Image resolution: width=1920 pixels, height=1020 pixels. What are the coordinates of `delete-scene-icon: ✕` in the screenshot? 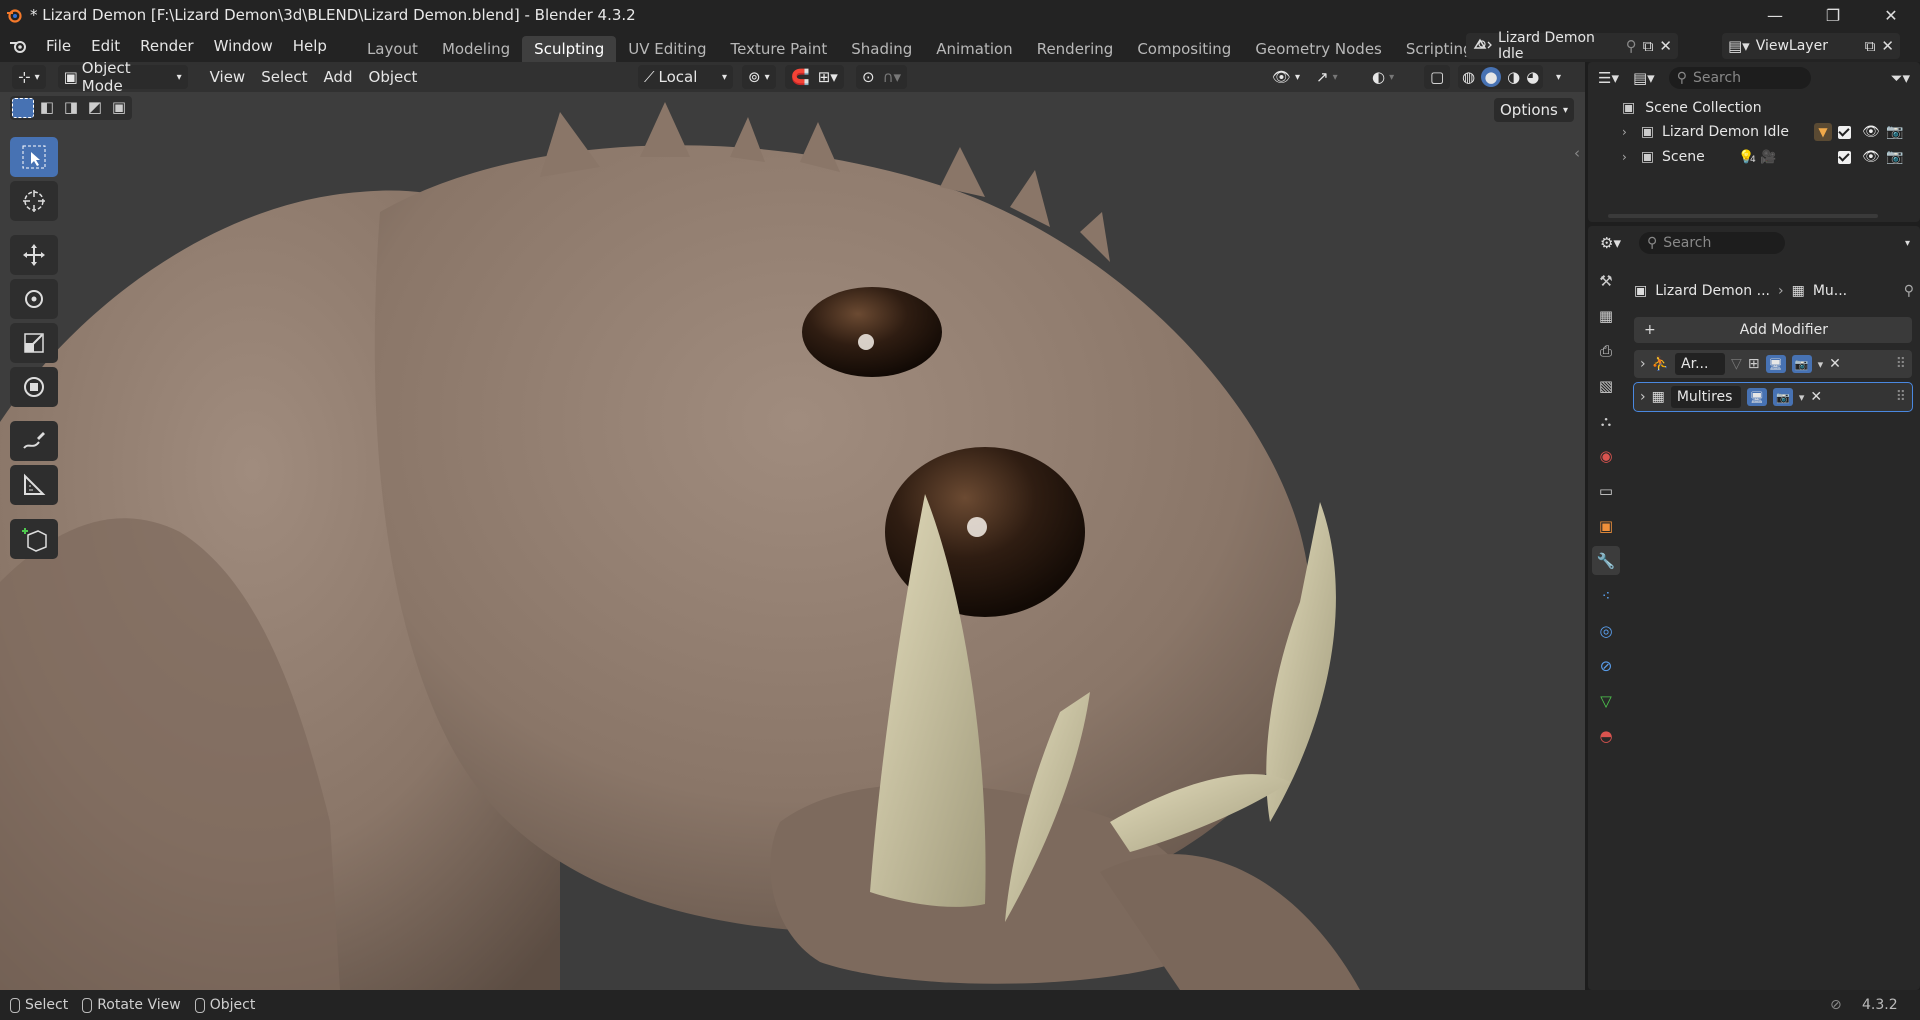 It's located at (1665, 46).